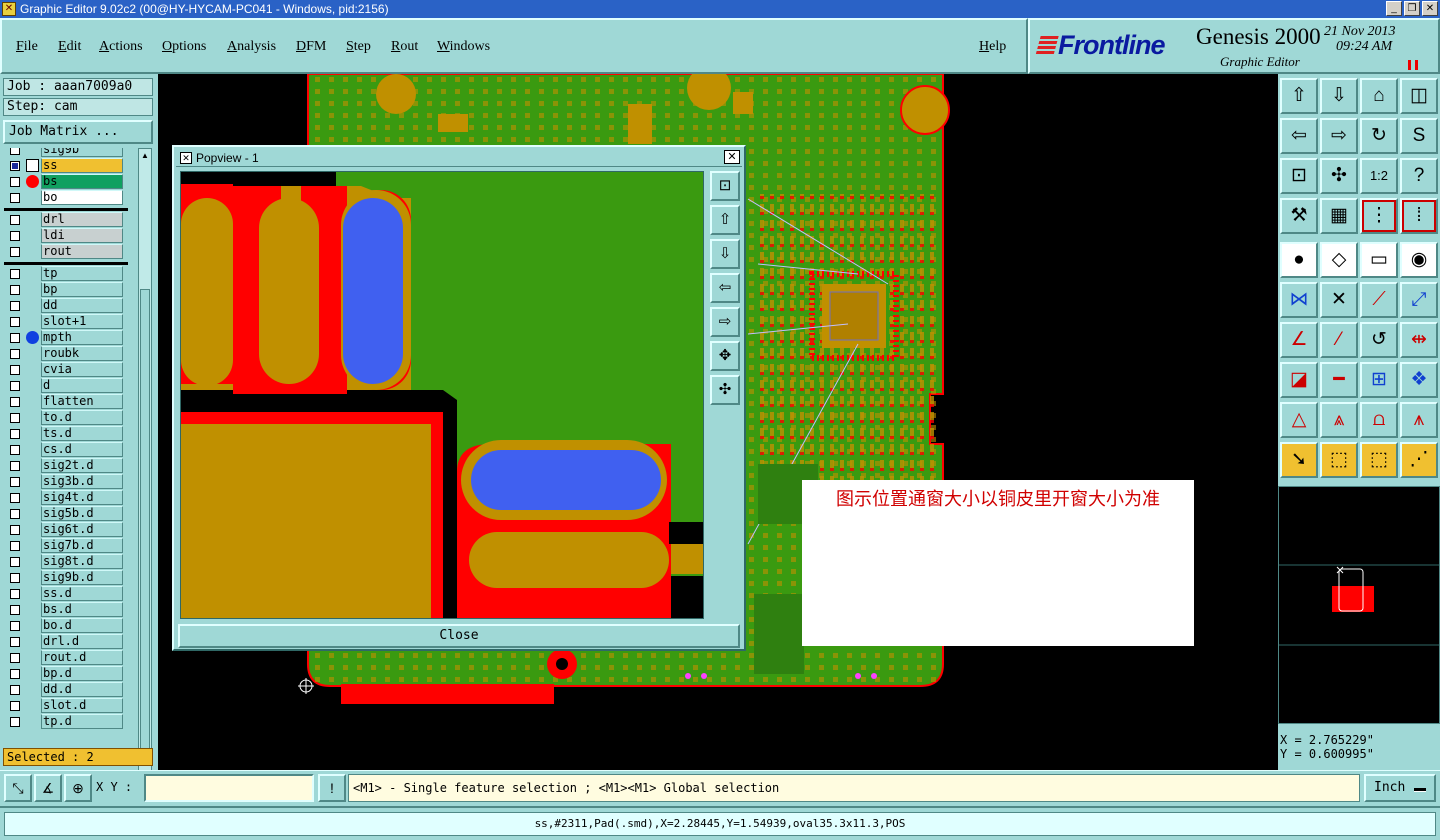 This screenshot has height=840, width=1440. What do you see at coordinates (1299, 136) in the screenshot?
I see `left-icon: ⇦` at bounding box center [1299, 136].